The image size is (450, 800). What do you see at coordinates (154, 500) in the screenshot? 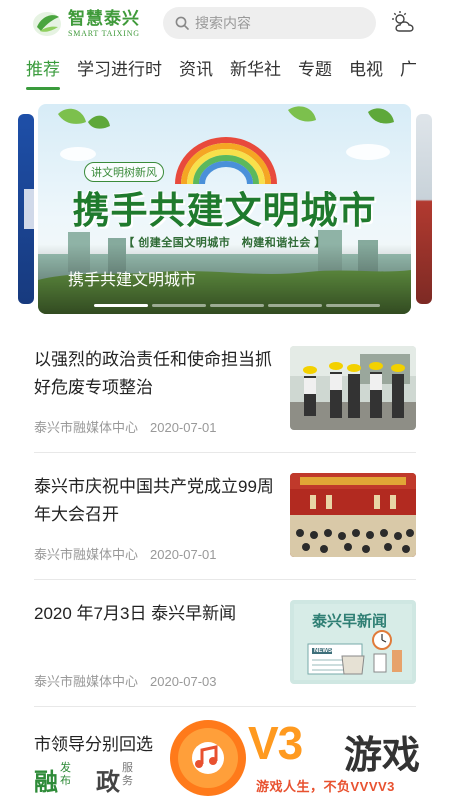
I see `news-title: 泰兴市庆祝中国共产党成立99周年大会召开` at bounding box center [154, 500].